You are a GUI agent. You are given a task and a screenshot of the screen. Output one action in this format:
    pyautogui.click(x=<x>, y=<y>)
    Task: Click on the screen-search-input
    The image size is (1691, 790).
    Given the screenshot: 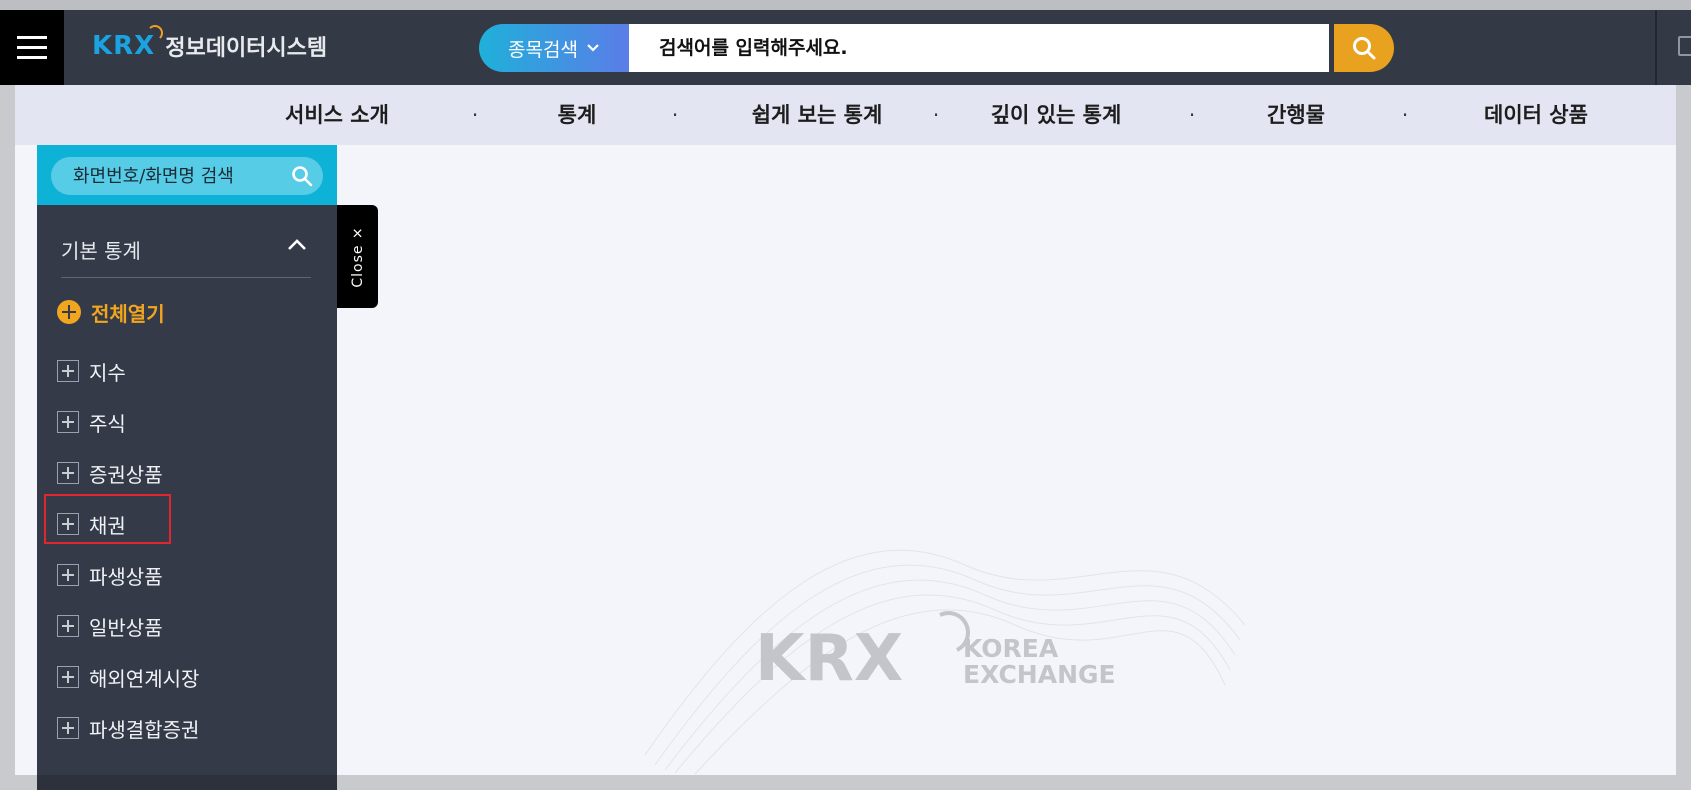 What is the action you would take?
    pyautogui.click(x=166, y=176)
    